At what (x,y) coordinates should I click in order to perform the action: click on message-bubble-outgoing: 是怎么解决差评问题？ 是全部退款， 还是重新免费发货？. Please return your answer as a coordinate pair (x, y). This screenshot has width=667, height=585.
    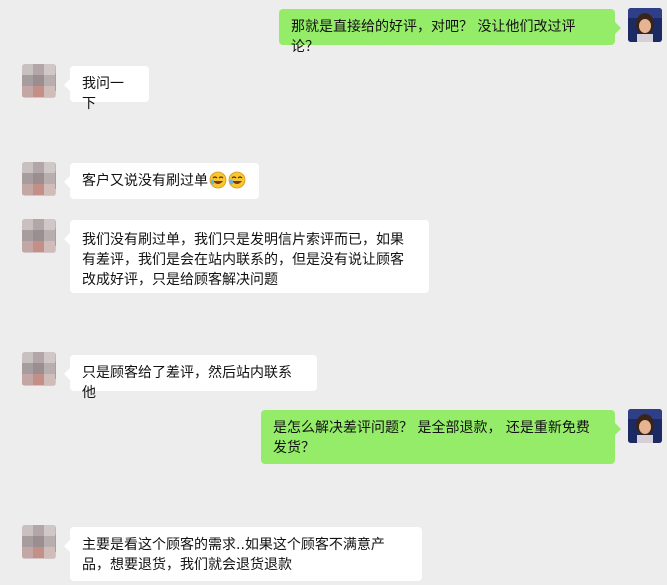
    Looking at the image, I should click on (441, 437).